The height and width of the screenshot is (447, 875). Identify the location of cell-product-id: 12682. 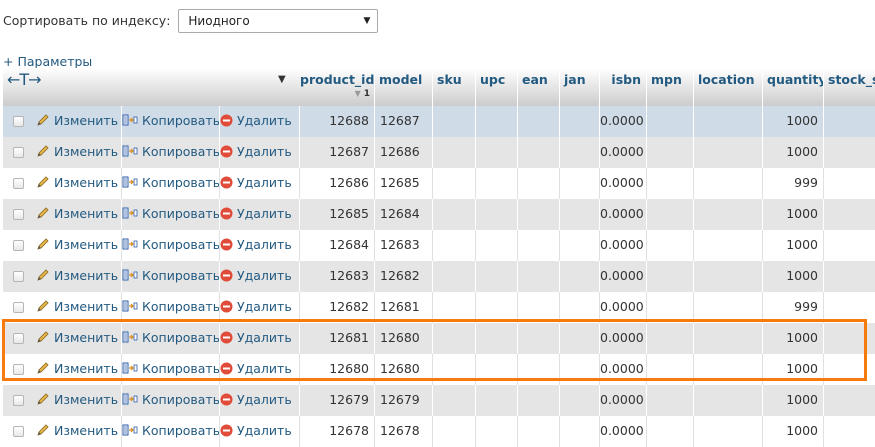
(337, 307).